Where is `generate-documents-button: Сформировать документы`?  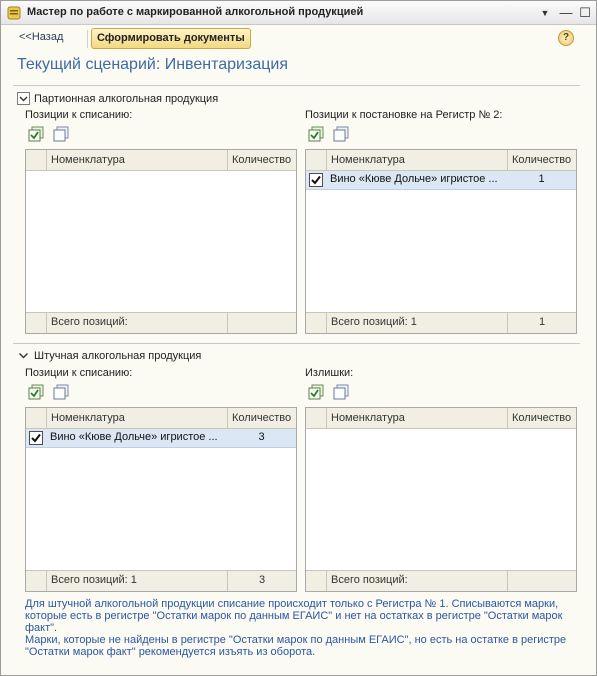
generate-documents-button: Сформировать документы is located at coordinates (171, 38).